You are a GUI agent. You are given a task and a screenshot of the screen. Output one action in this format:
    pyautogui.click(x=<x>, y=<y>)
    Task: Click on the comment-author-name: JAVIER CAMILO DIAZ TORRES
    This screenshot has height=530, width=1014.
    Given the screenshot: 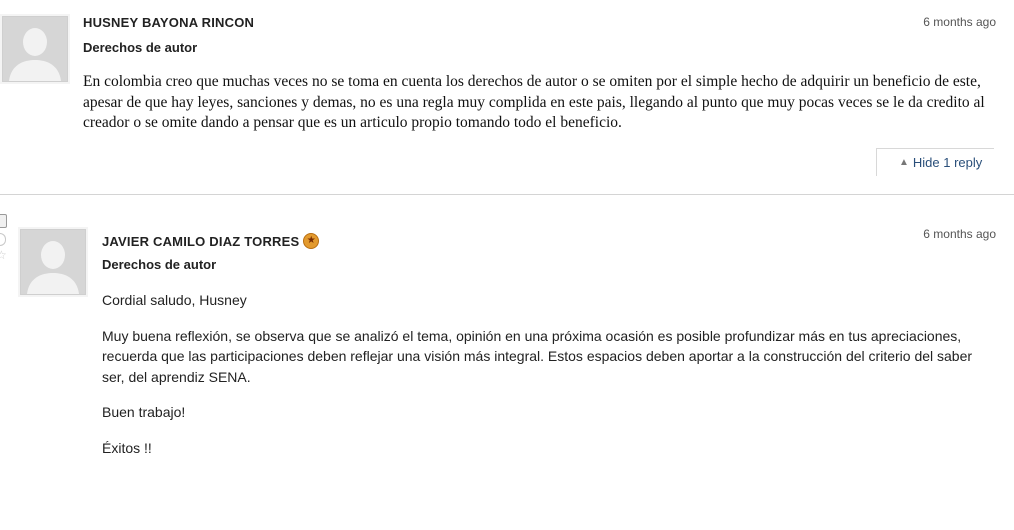 What is the action you would take?
    pyautogui.click(x=201, y=241)
    